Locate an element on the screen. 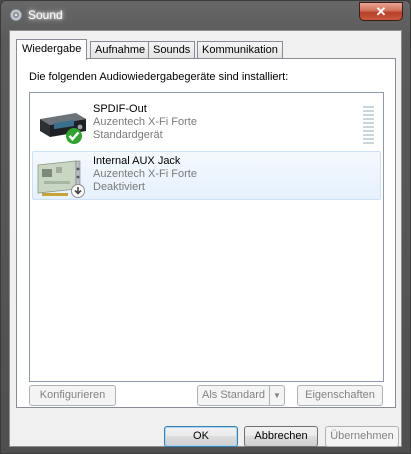  close-icon: ✕ is located at coordinates (381, 11).